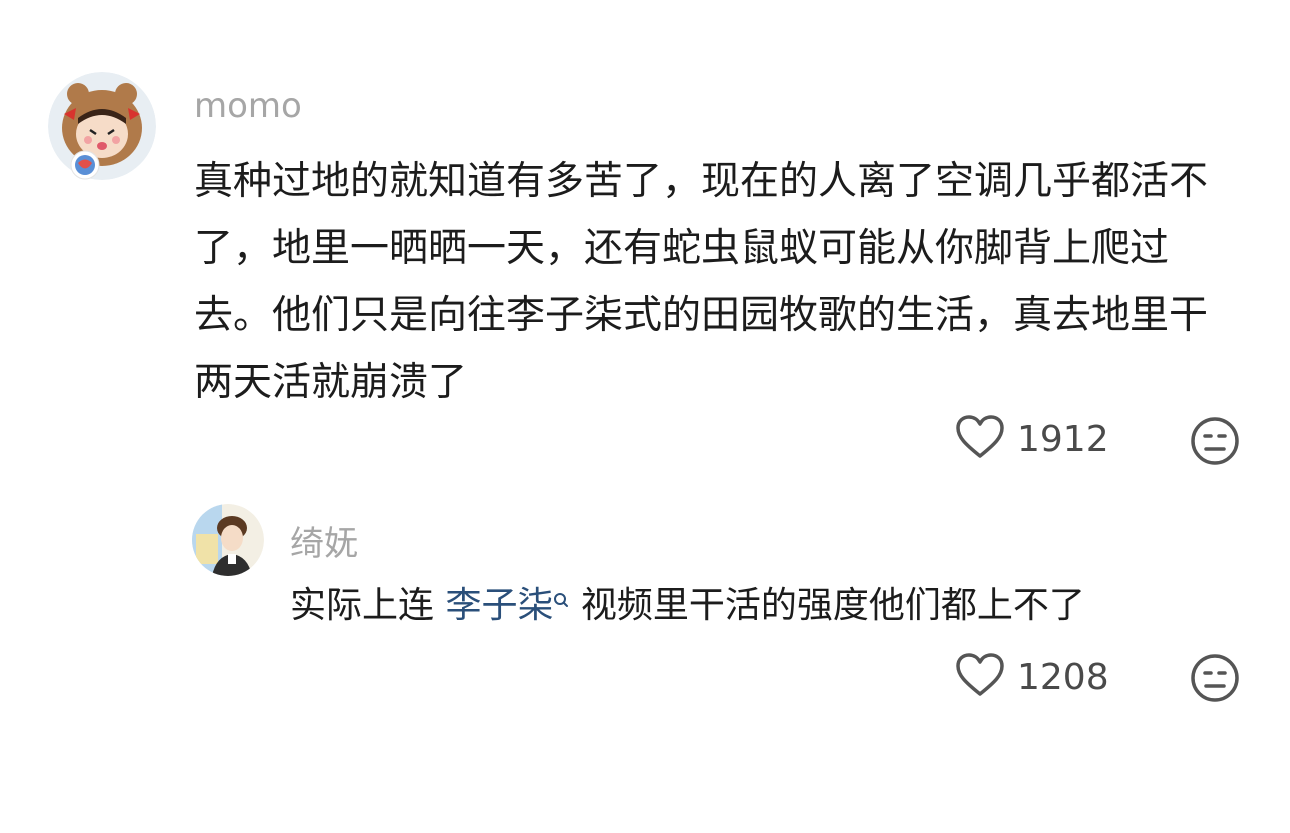 The image size is (1290, 833). What do you see at coordinates (561, 602) in the screenshot?
I see `search-icon` at bounding box center [561, 602].